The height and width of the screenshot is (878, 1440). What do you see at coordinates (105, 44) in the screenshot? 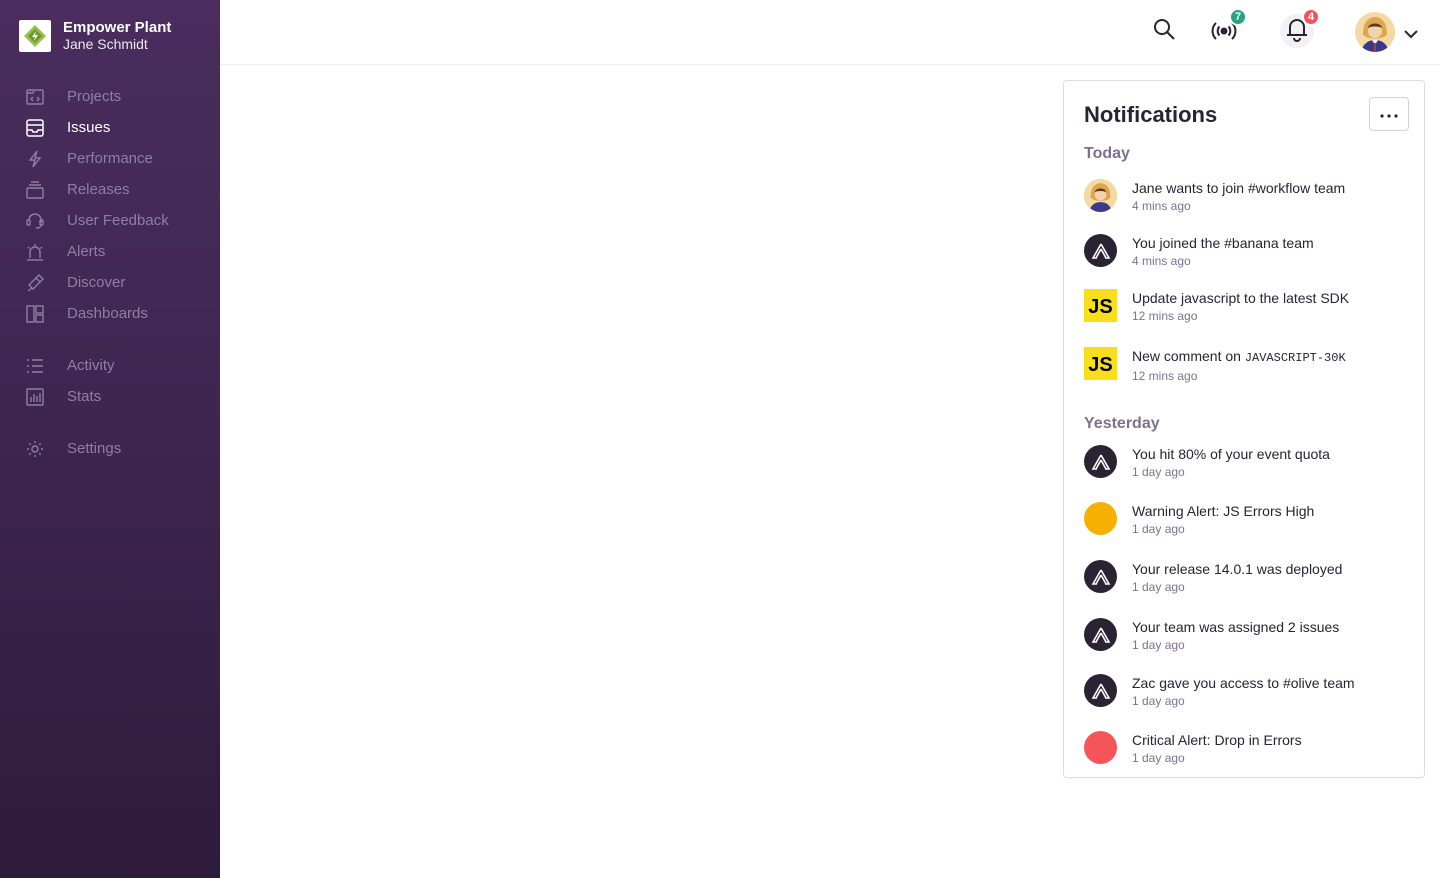
I see `org-user: Jane Schmidt` at bounding box center [105, 44].